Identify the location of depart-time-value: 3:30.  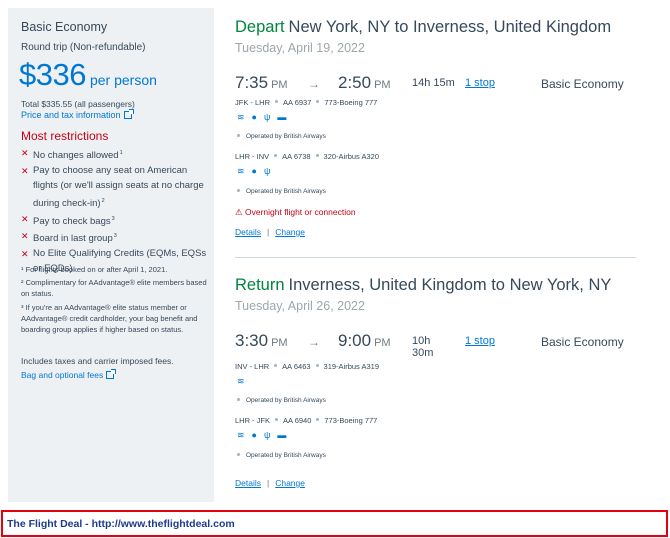
(252, 340).